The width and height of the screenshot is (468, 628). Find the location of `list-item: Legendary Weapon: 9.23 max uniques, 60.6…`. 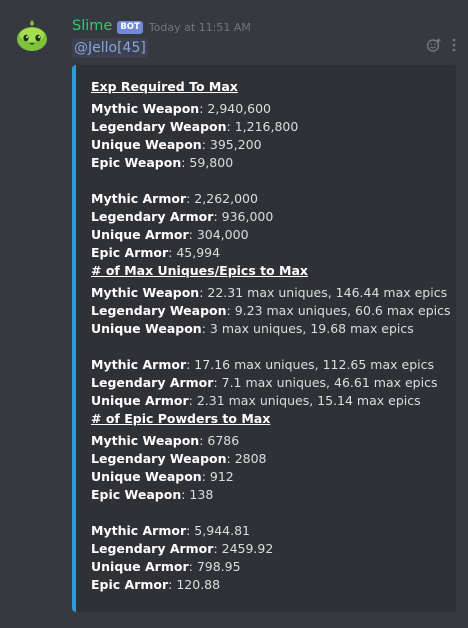

list-item: Legendary Weapon: 9.23 max uniques, 60.6… is located at coordinates (271, 310).